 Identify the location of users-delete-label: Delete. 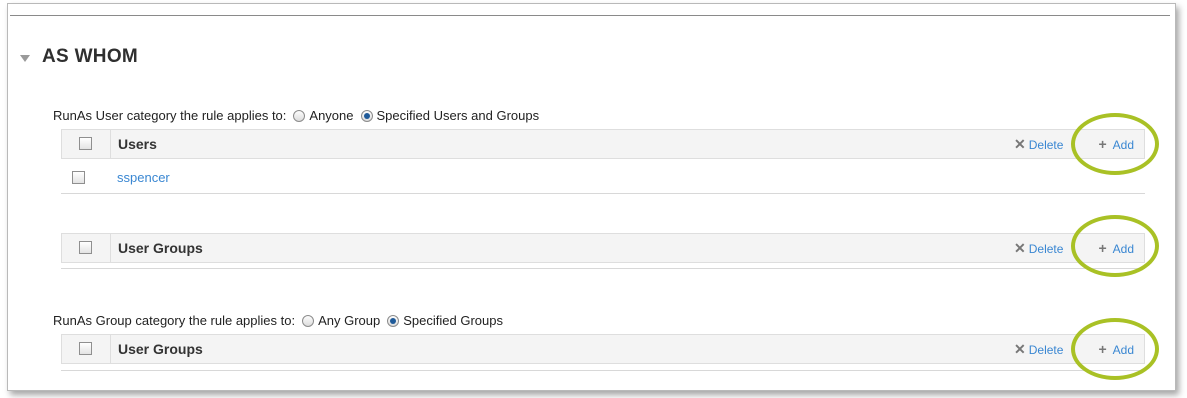
(1046, 145).